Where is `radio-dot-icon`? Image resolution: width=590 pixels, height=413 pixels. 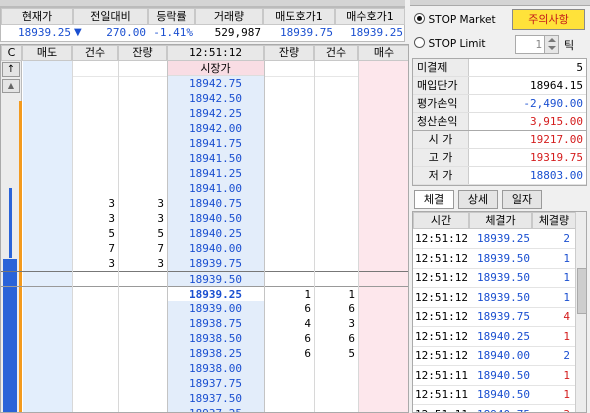 radio-dot-icon is located at coordinates (419, 18).